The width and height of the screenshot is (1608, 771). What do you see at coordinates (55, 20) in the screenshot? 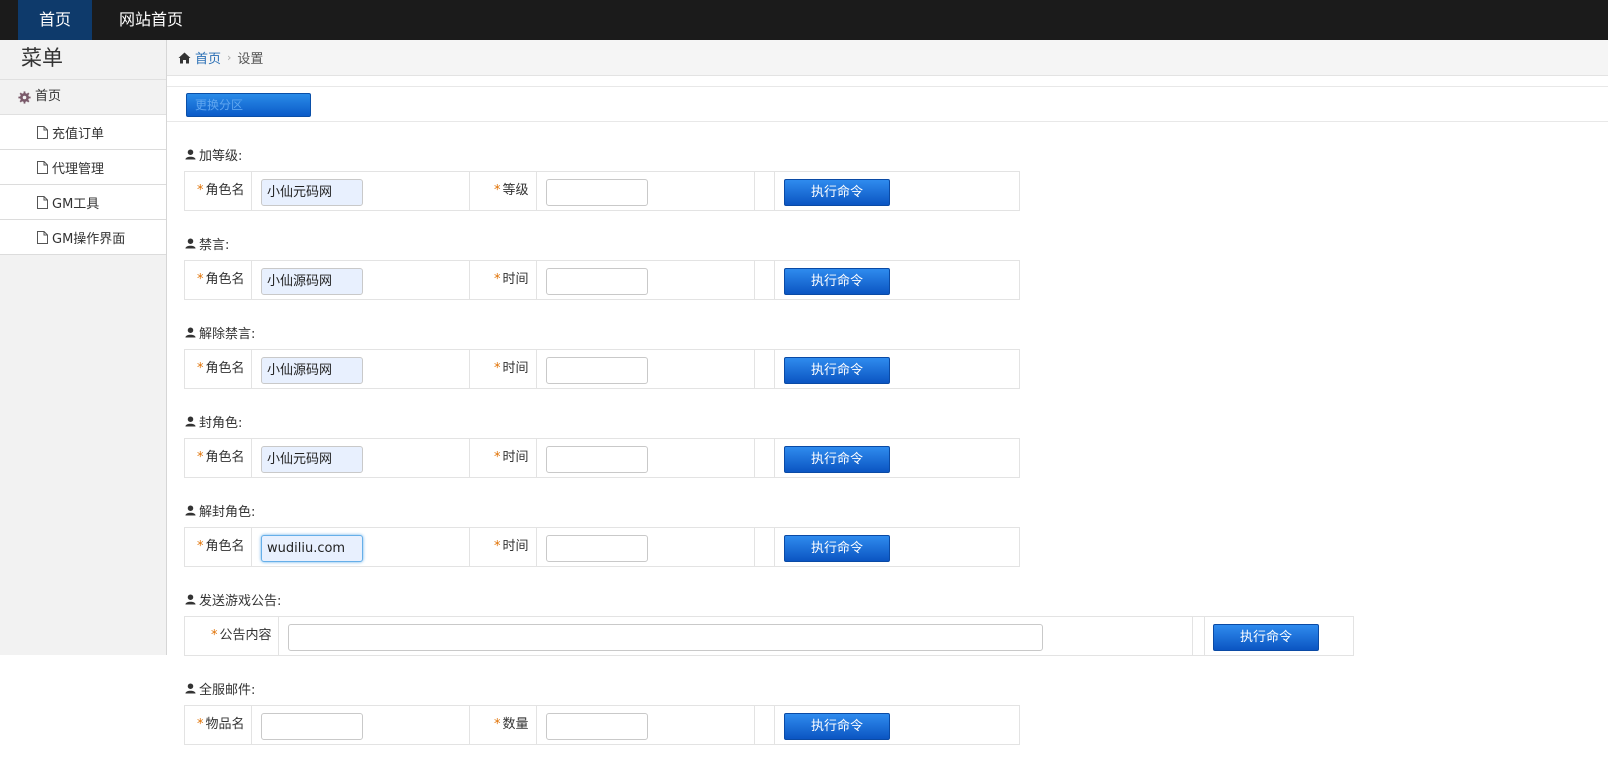
I see `nav-home: 首页` at bounding box center [55, 20].